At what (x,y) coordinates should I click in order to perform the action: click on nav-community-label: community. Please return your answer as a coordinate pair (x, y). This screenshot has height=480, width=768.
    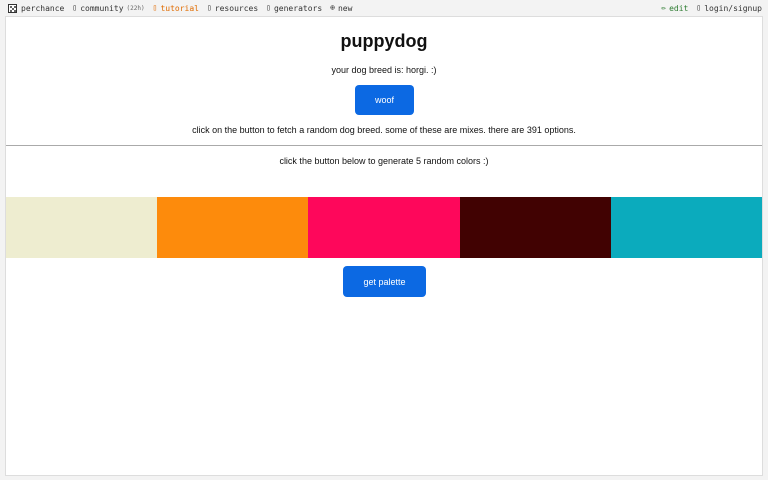
    Looking at the image, I should click on (102, 8).